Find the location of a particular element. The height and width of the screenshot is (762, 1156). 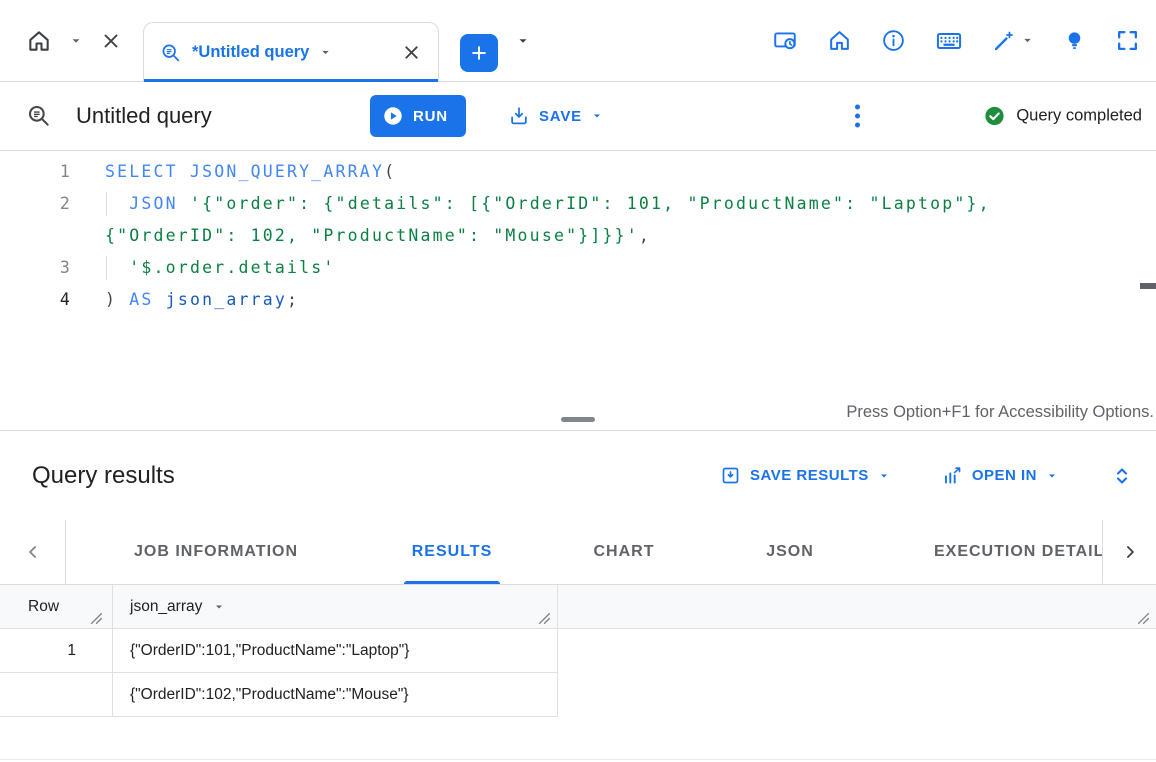

resize-drag-handle is located at coordinates (578, 419).